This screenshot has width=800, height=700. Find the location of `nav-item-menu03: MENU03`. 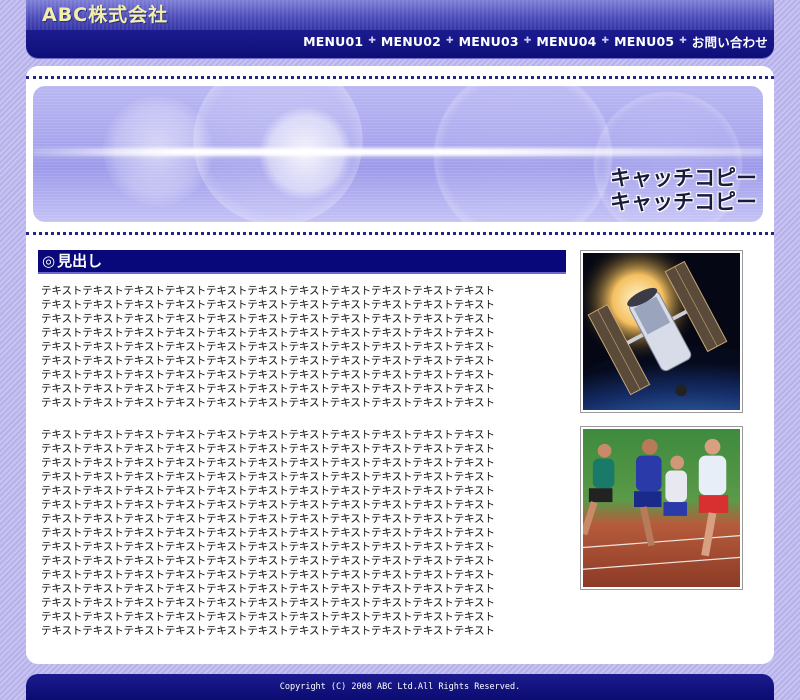

nav-item-menu03: MENU03 is located at coordinates (489, 41).